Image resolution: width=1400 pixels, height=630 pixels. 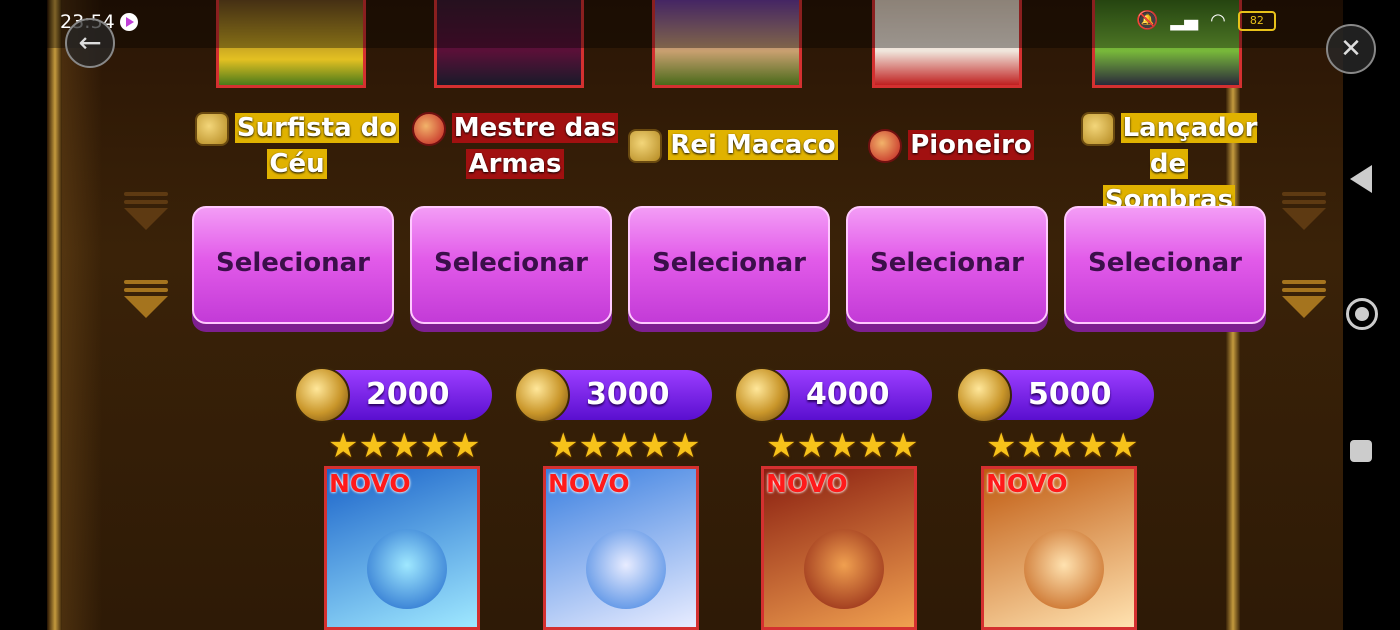 I want to click on hero-name-1: Mestre das Armas, so click(x=515, y=146).